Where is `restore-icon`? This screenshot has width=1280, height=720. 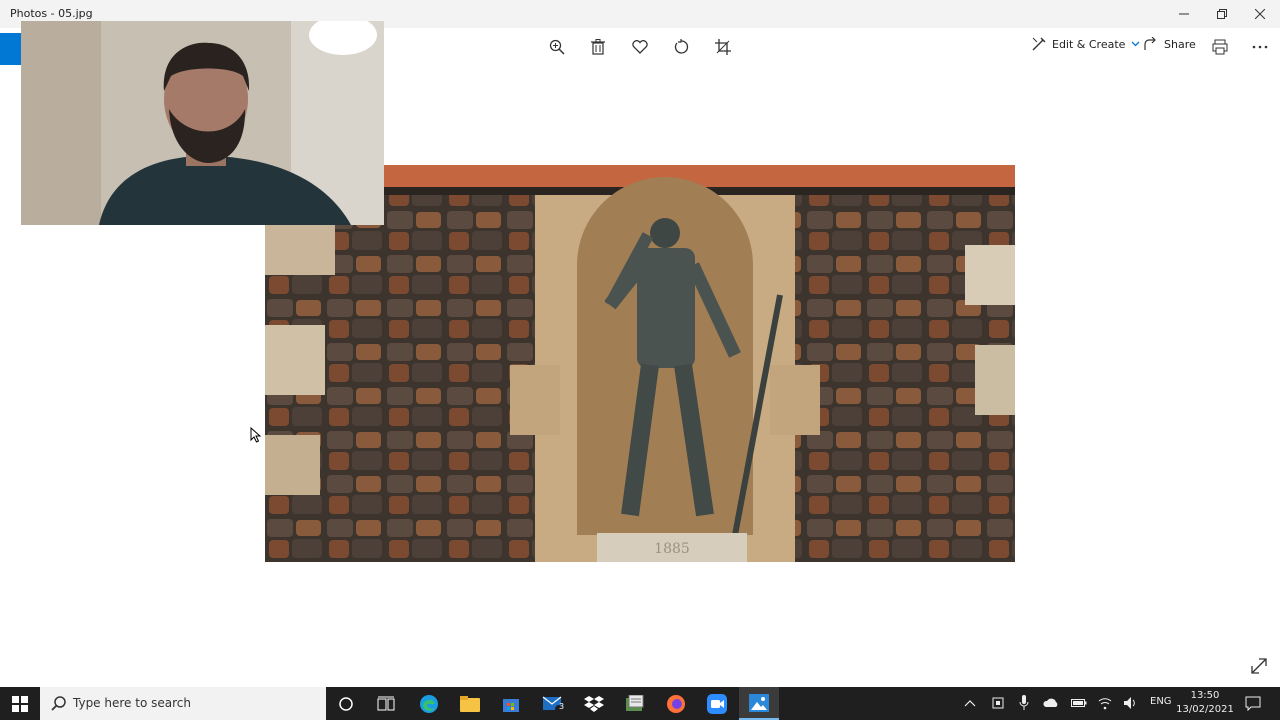
restore-icon is located at coordinates (1222, 14).